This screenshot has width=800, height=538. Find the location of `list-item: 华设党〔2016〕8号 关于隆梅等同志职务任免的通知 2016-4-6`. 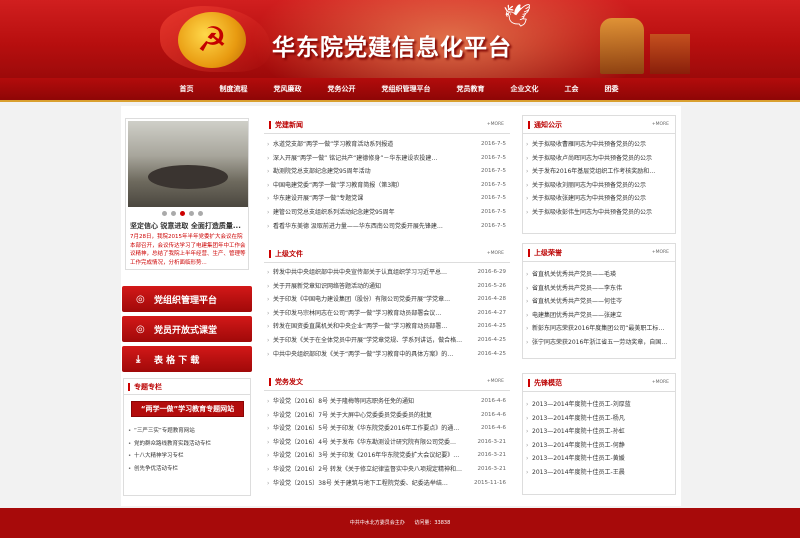

list-item: 华设党〔2016〕8号 关于隆梅等同志职务任免的通知 2016-4-6 is located at coordinates (387, 402).